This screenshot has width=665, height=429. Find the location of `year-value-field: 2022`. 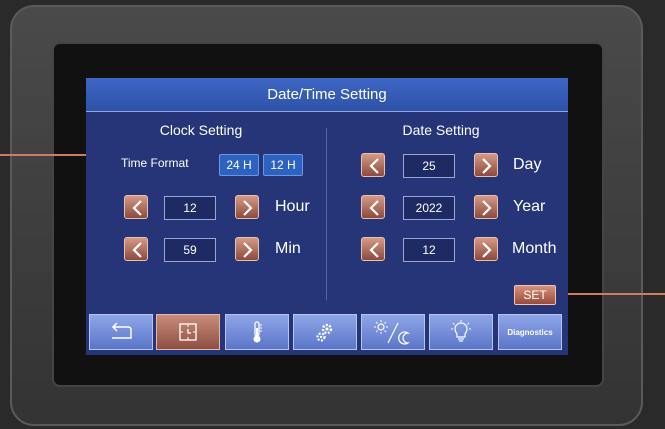

year-value-field: 2022 is located at coordinates (429, 208).